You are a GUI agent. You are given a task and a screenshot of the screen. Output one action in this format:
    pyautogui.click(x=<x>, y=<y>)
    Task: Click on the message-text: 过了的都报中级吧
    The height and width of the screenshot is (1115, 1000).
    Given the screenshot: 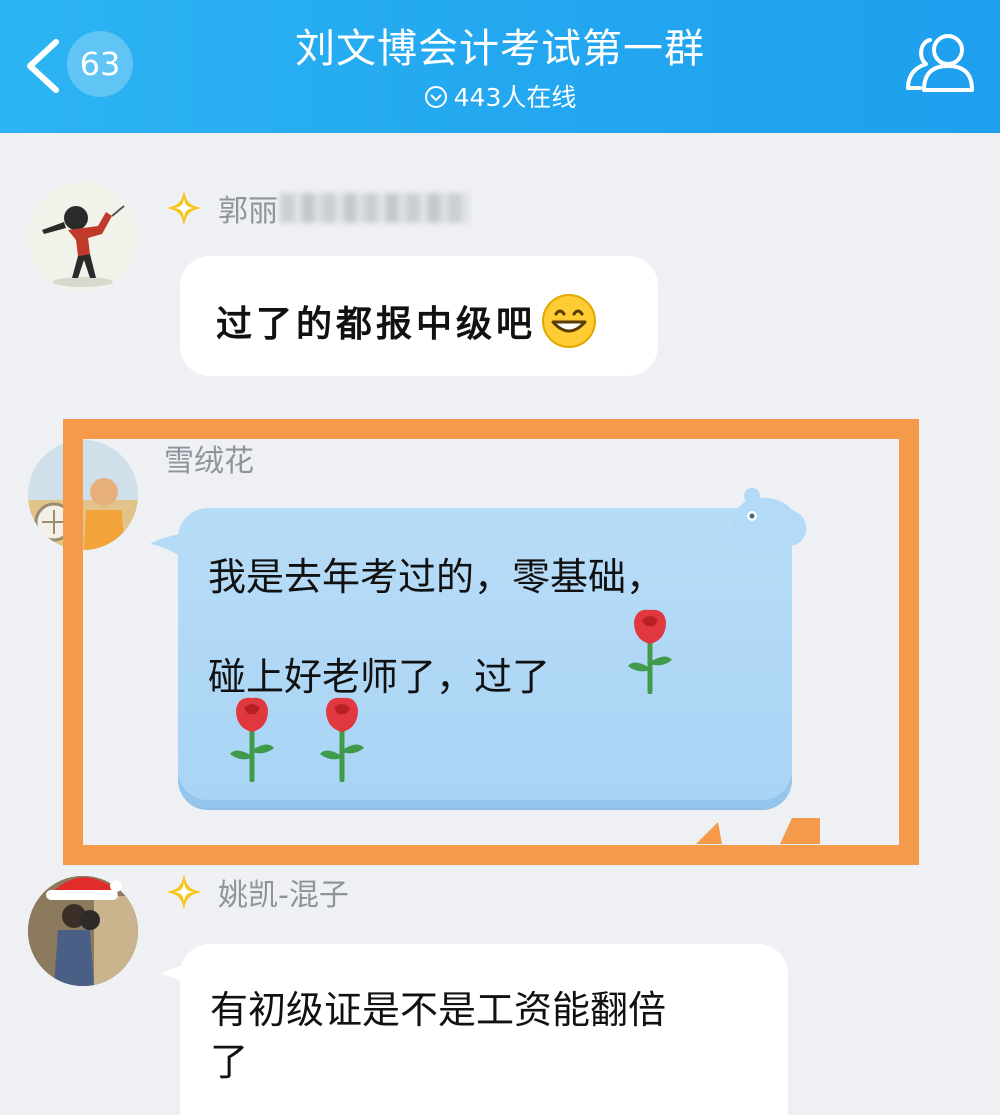 What is the action you would take?
    pyautogui.click(x=376, y=324)
    